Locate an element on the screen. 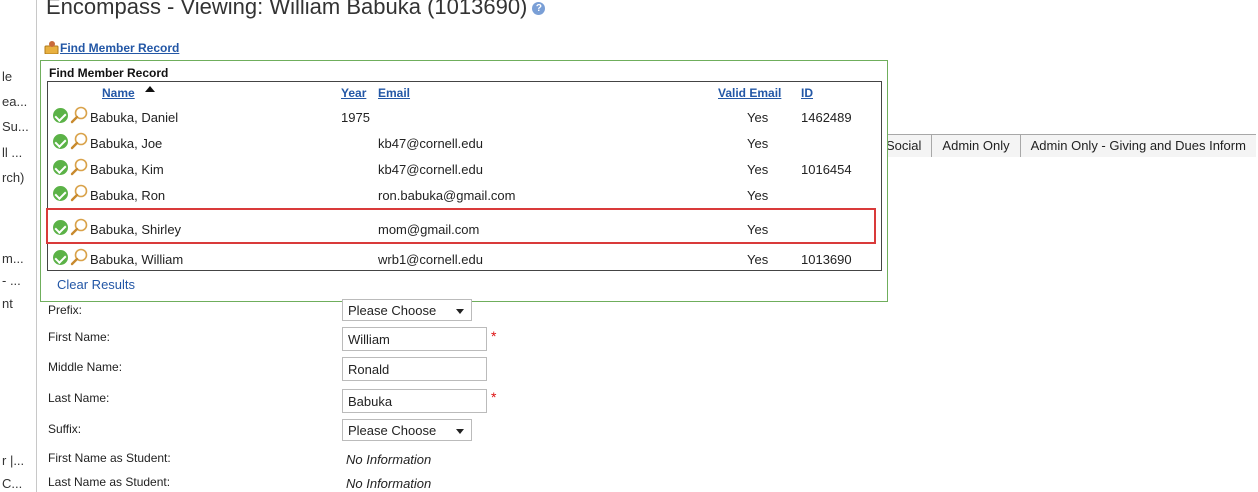 The image size is (1258, 492). find-member-link-wrap: Find Member Record is located at coordinates (111, 47).